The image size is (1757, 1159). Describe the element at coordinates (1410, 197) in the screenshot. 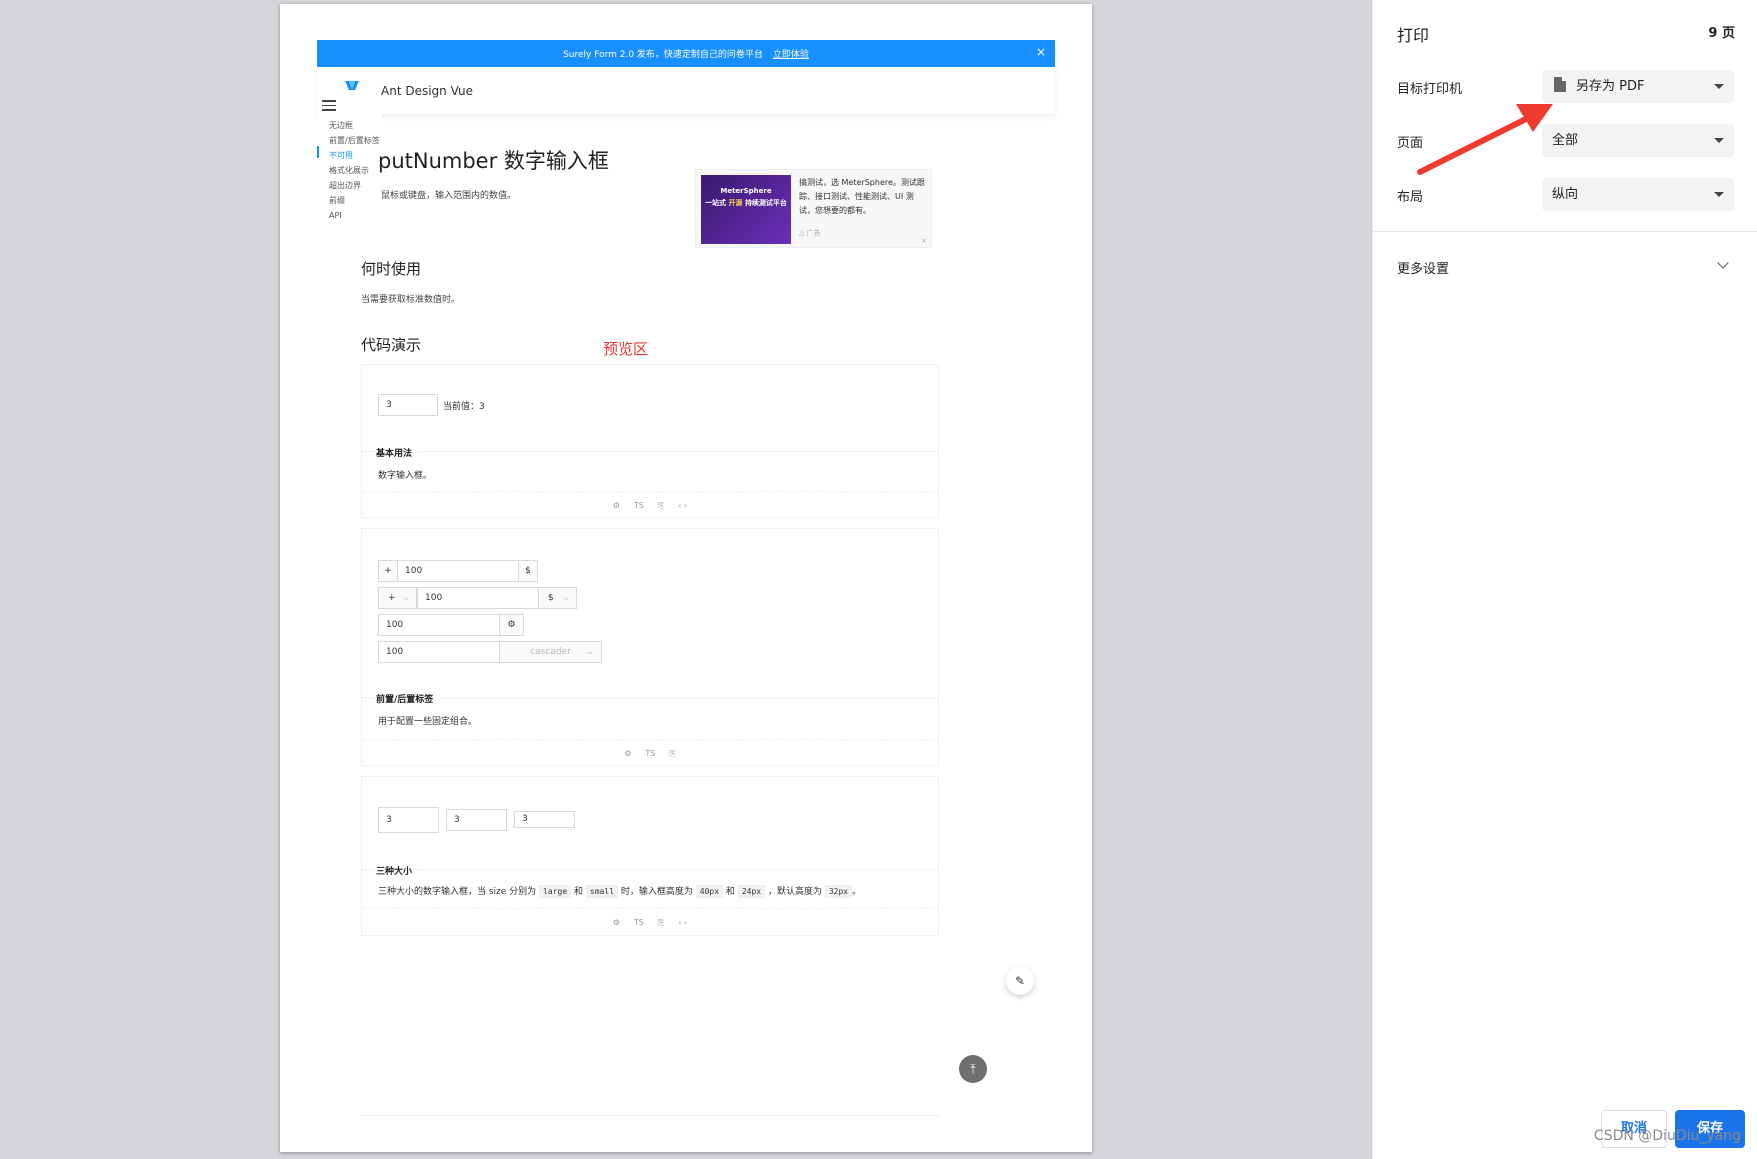

I see `layout-label: 布局` at that location.